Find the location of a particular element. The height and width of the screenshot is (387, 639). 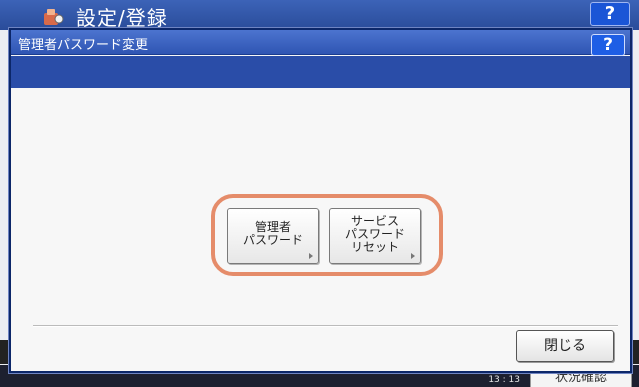

service-password-reset-button-label: サービス パスワード リセット is located at coordinates (374, 233).